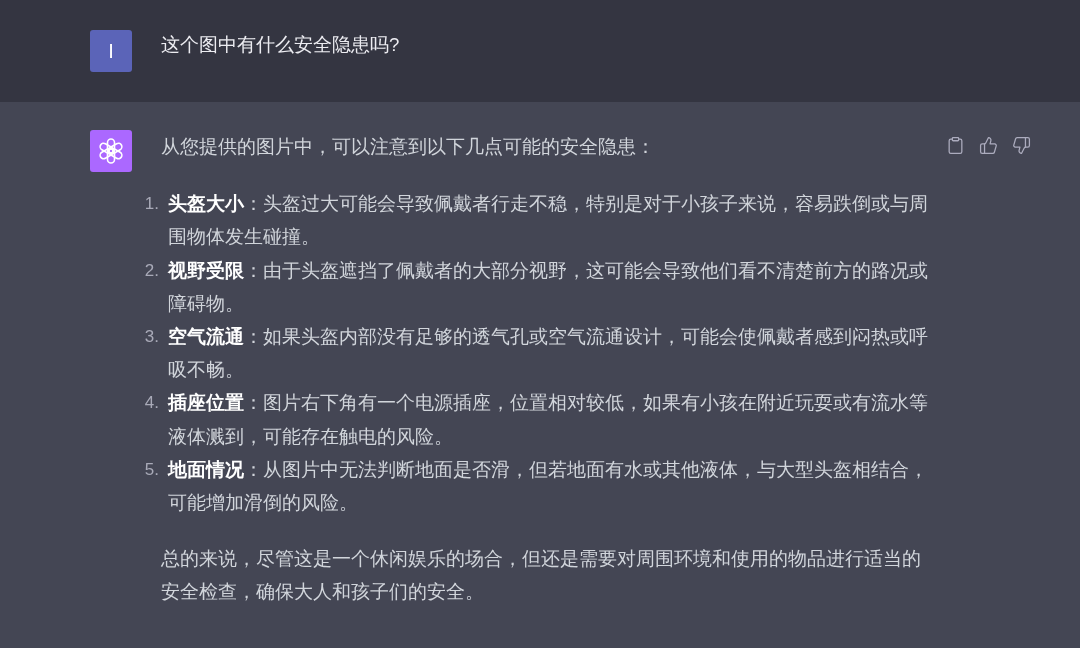  I want to click on list-item-text: 头盔大小：头盔过大可能会导致佩戴者行走不稳，特别是对于小孩子来说，容易跌倒或与周围物体发生碰撞。, so click(548, 221).